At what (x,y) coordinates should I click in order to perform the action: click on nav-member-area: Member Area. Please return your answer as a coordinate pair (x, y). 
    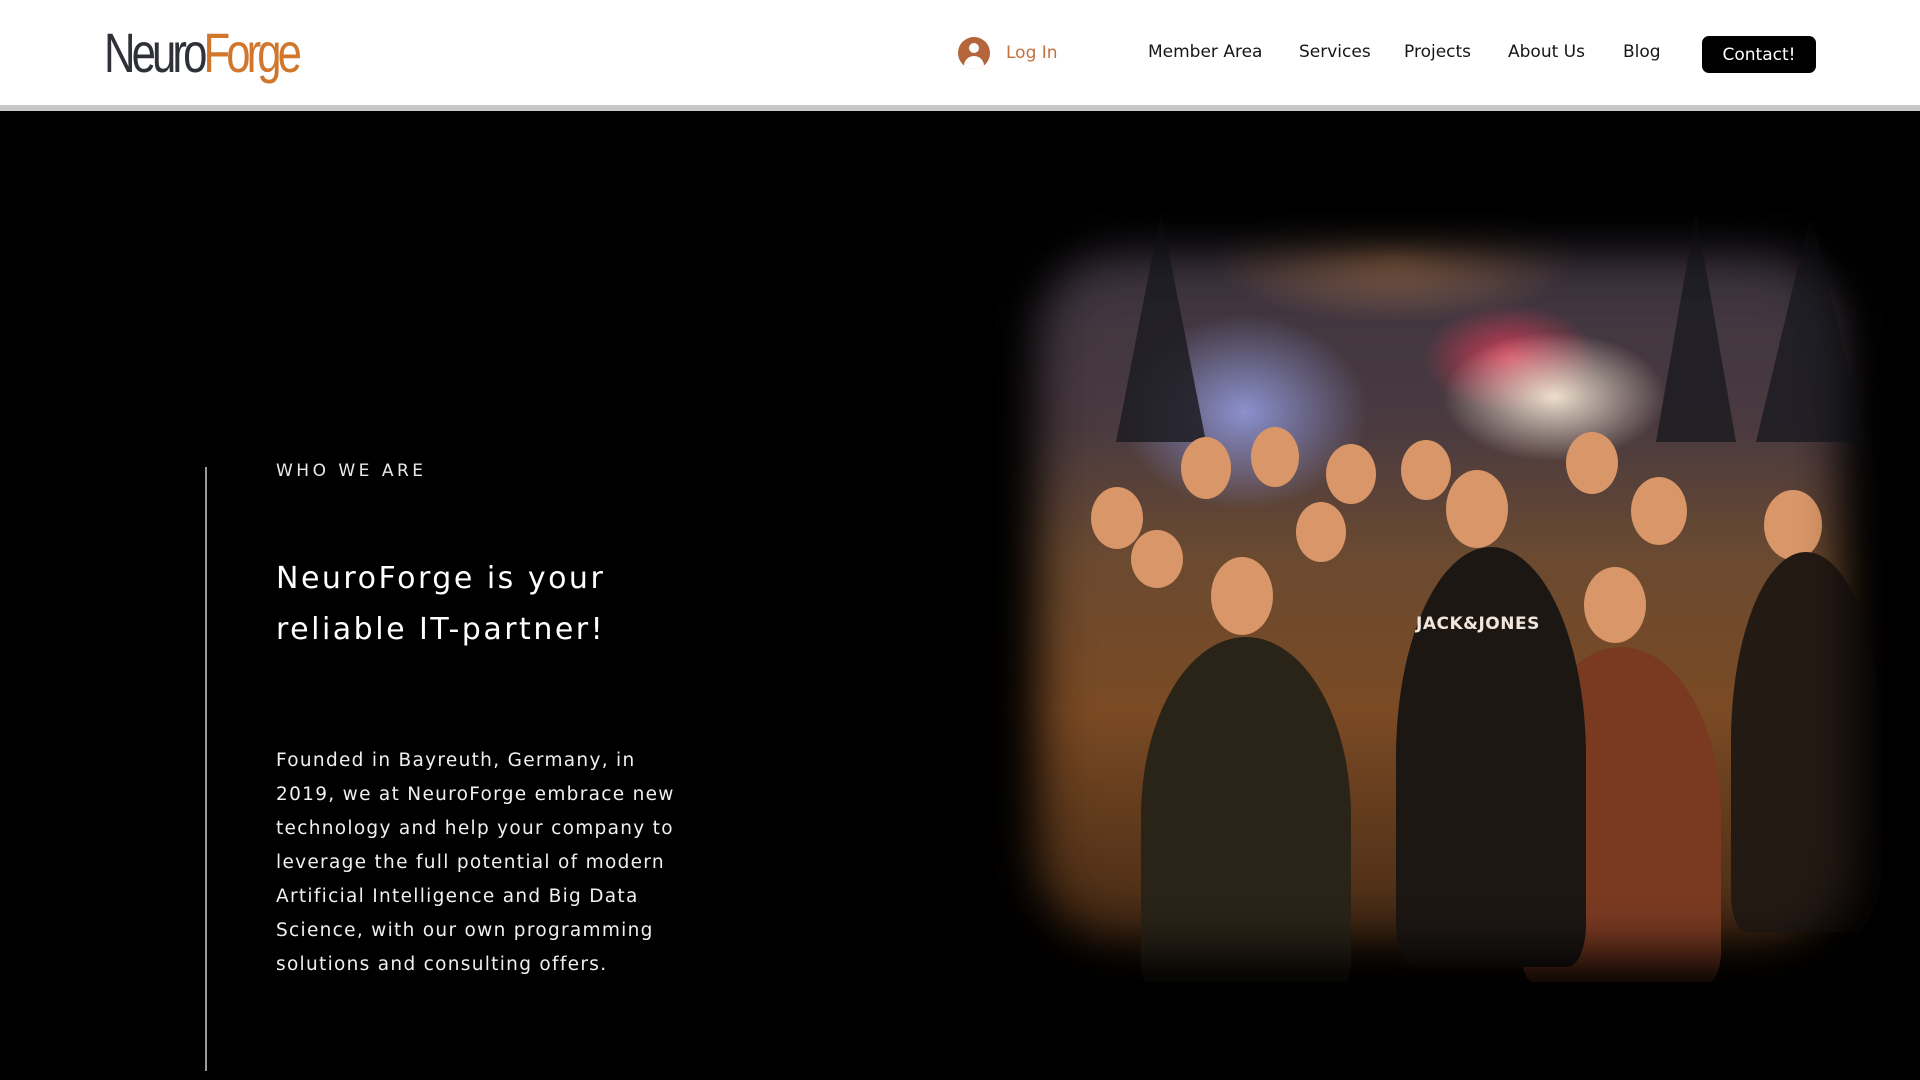
    Looking at the image, I should click on (1205, 52).